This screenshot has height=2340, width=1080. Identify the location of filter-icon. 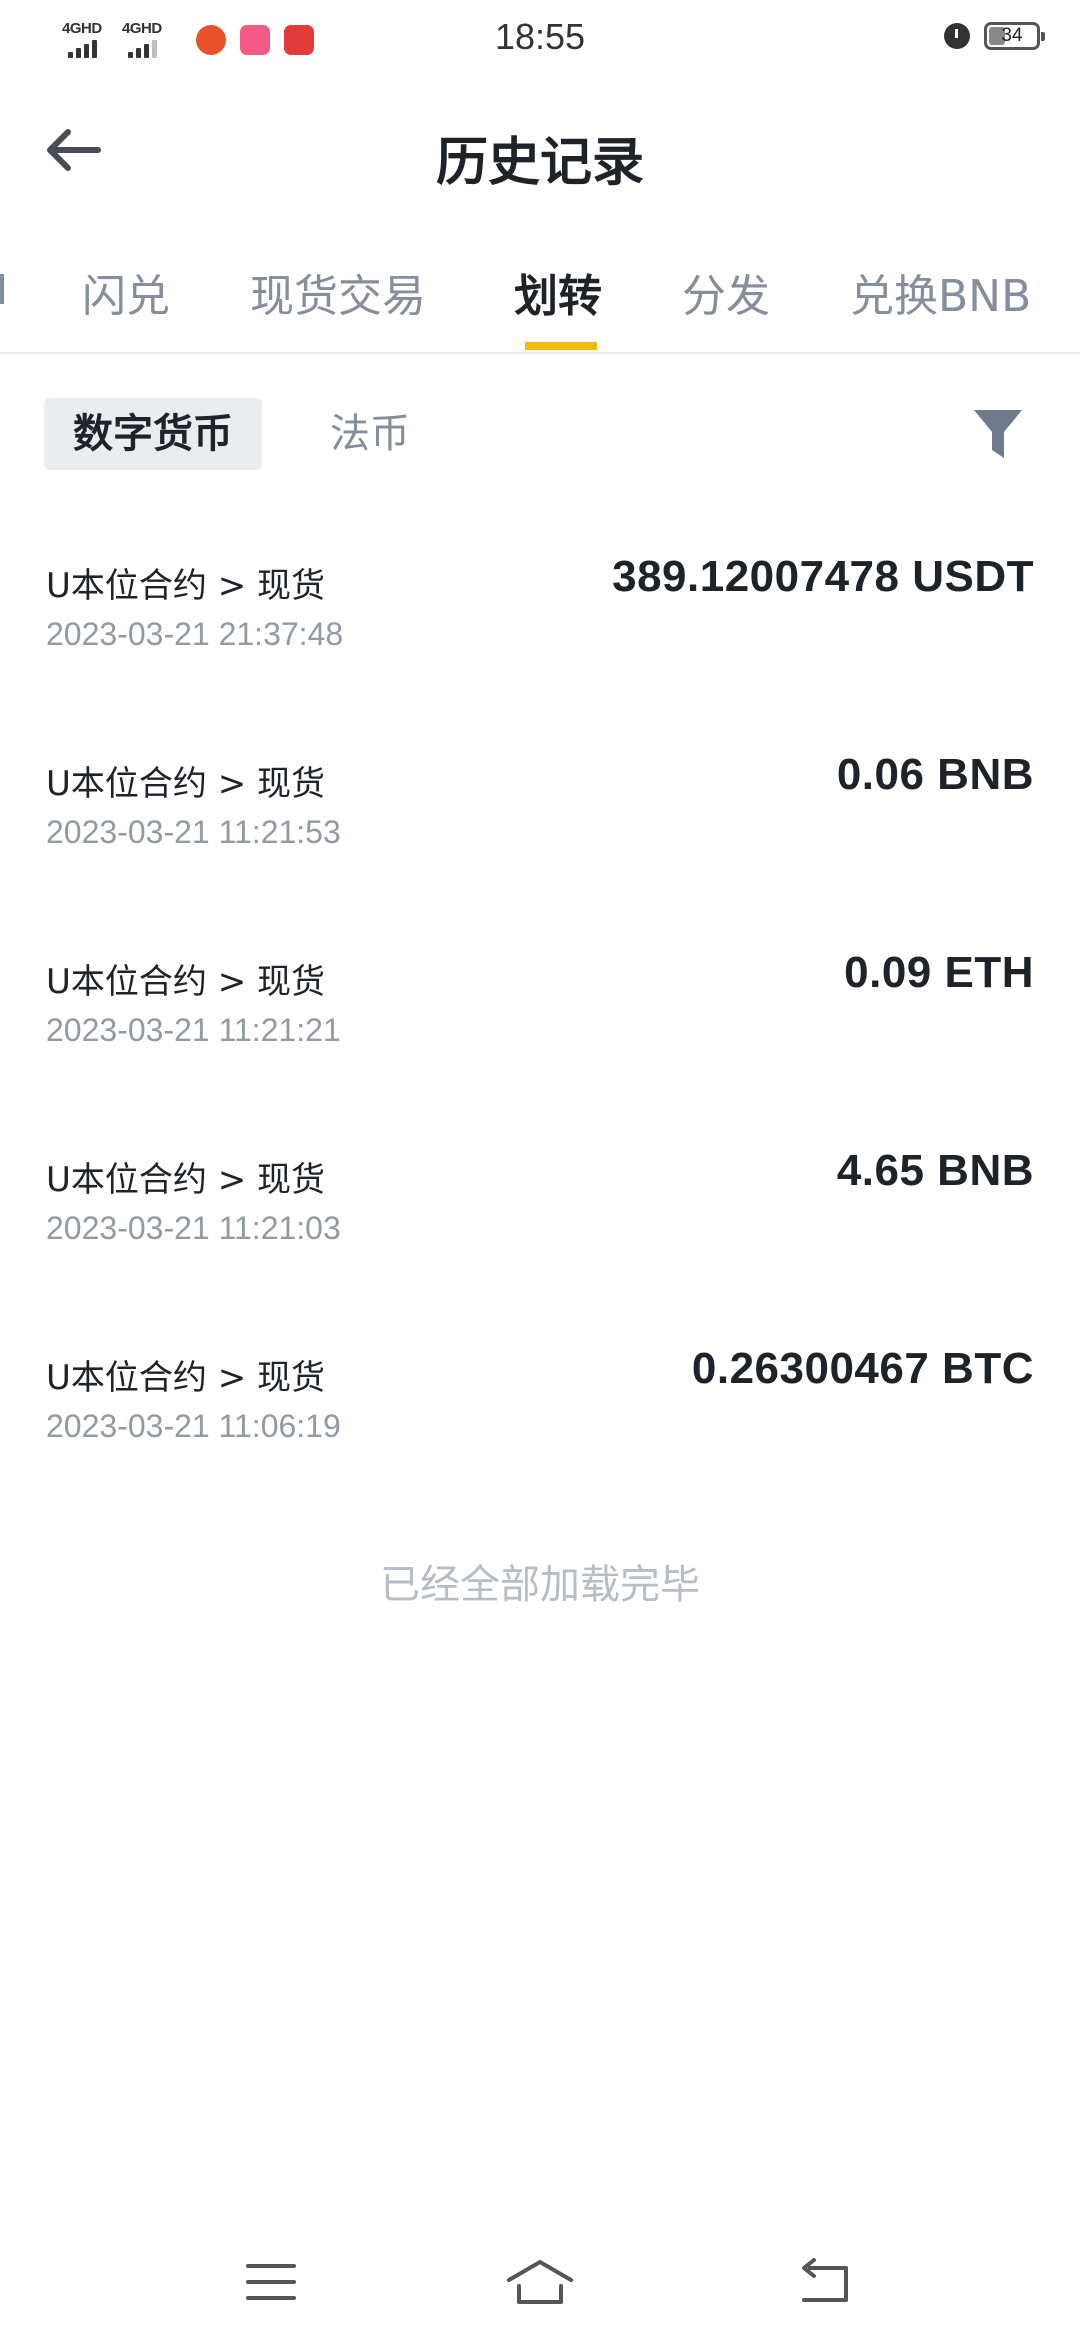
(998, 434).